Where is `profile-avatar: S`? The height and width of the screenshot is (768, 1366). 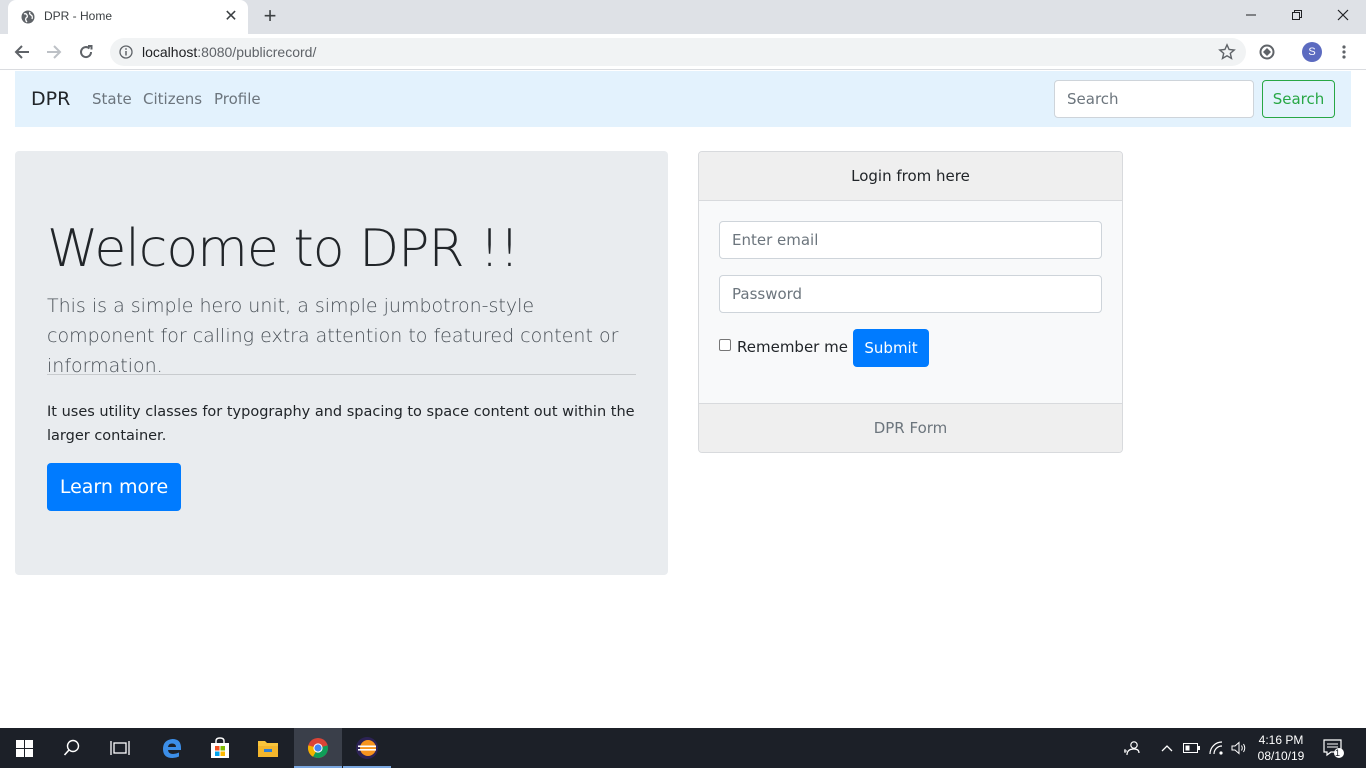
profile-avatar: S is located at coordinates (1312, 52).